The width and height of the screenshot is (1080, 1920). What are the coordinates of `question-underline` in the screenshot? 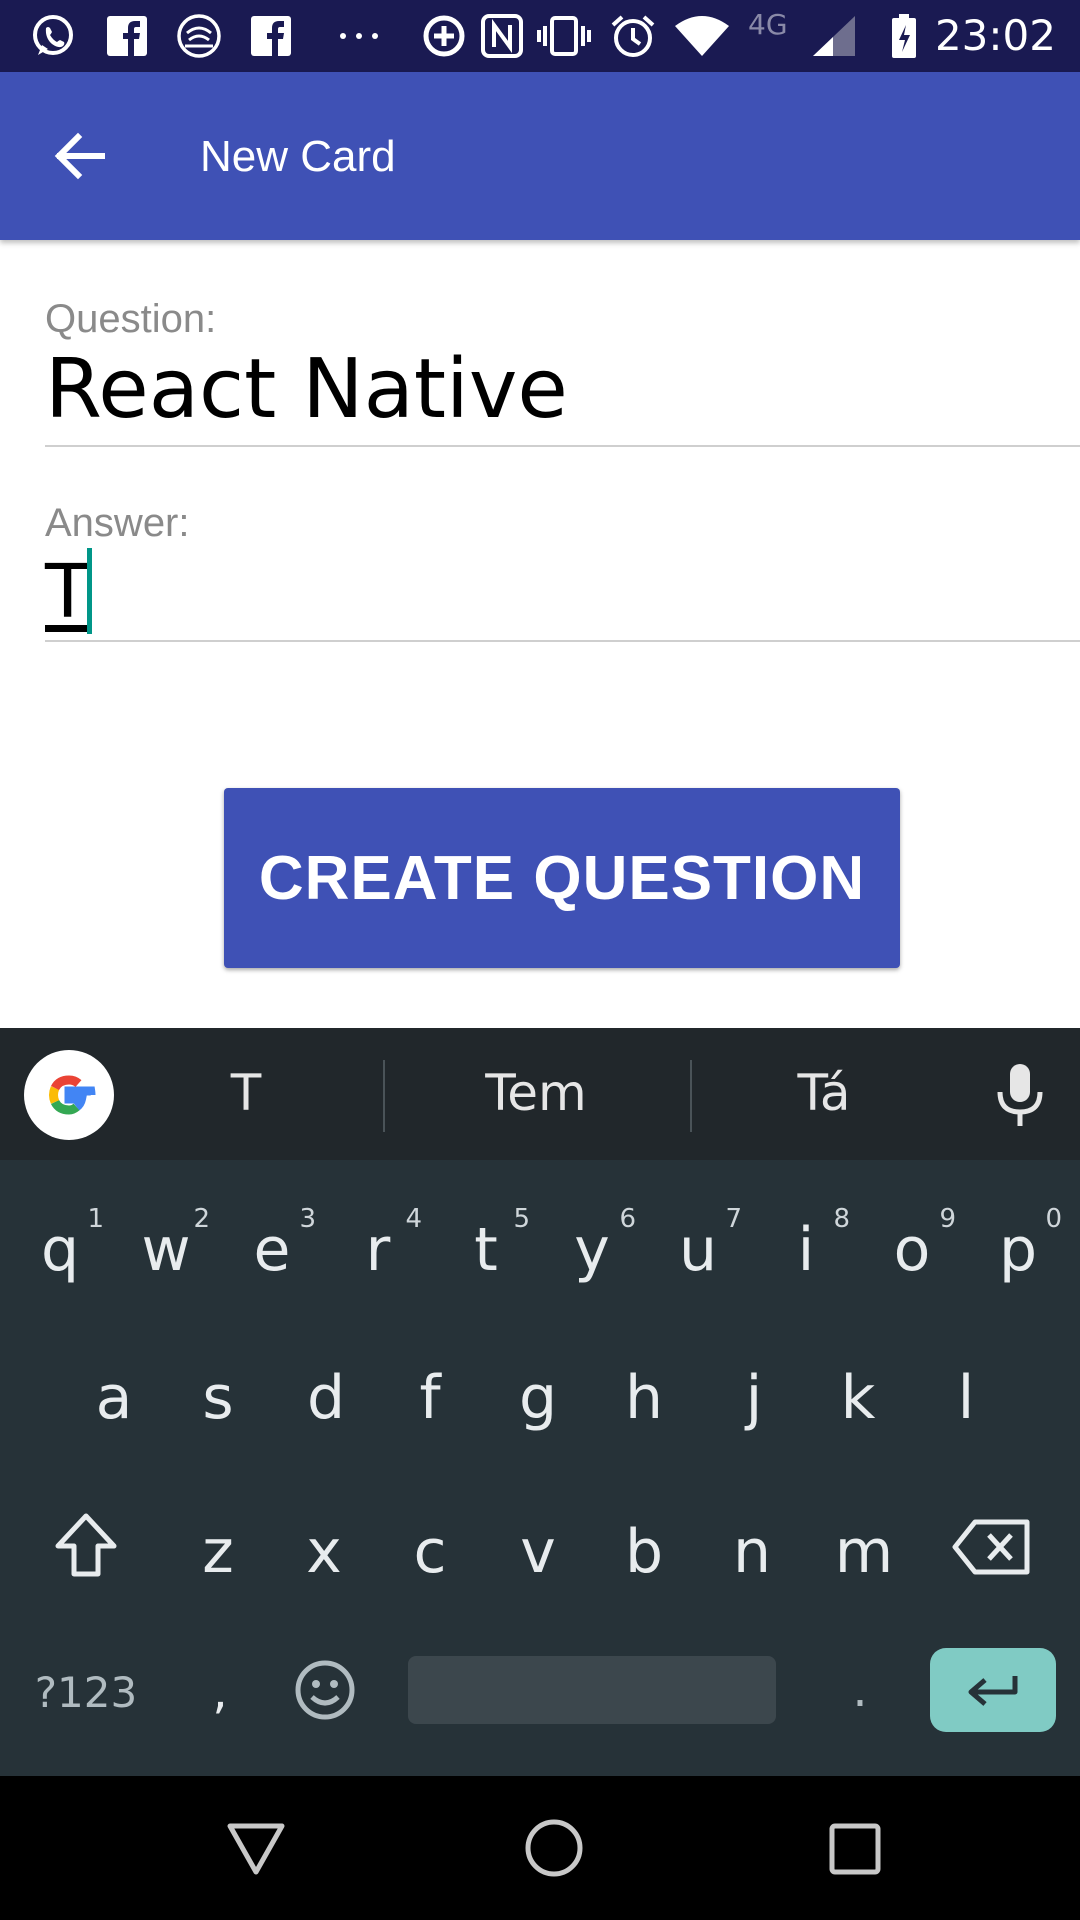 It's located at (562, 446).